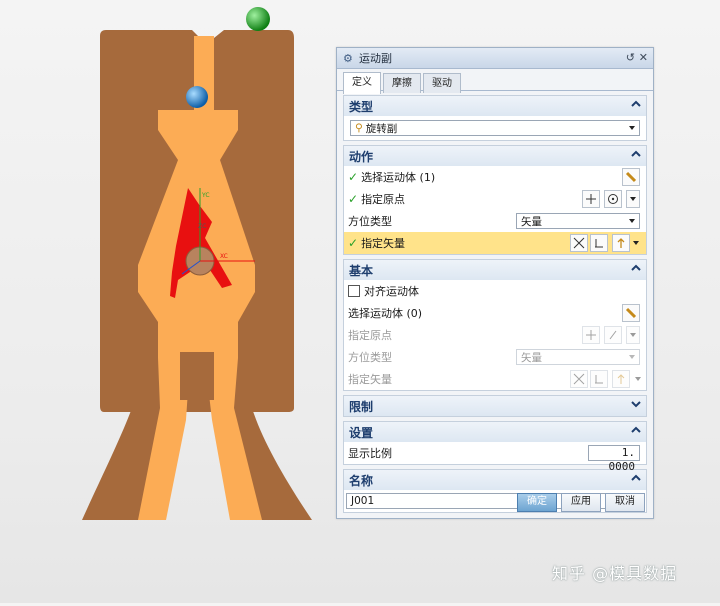 The width and height of the screenshot is (720, 606). I want to click on action-orient-value: 矢量, so click(531, 221).